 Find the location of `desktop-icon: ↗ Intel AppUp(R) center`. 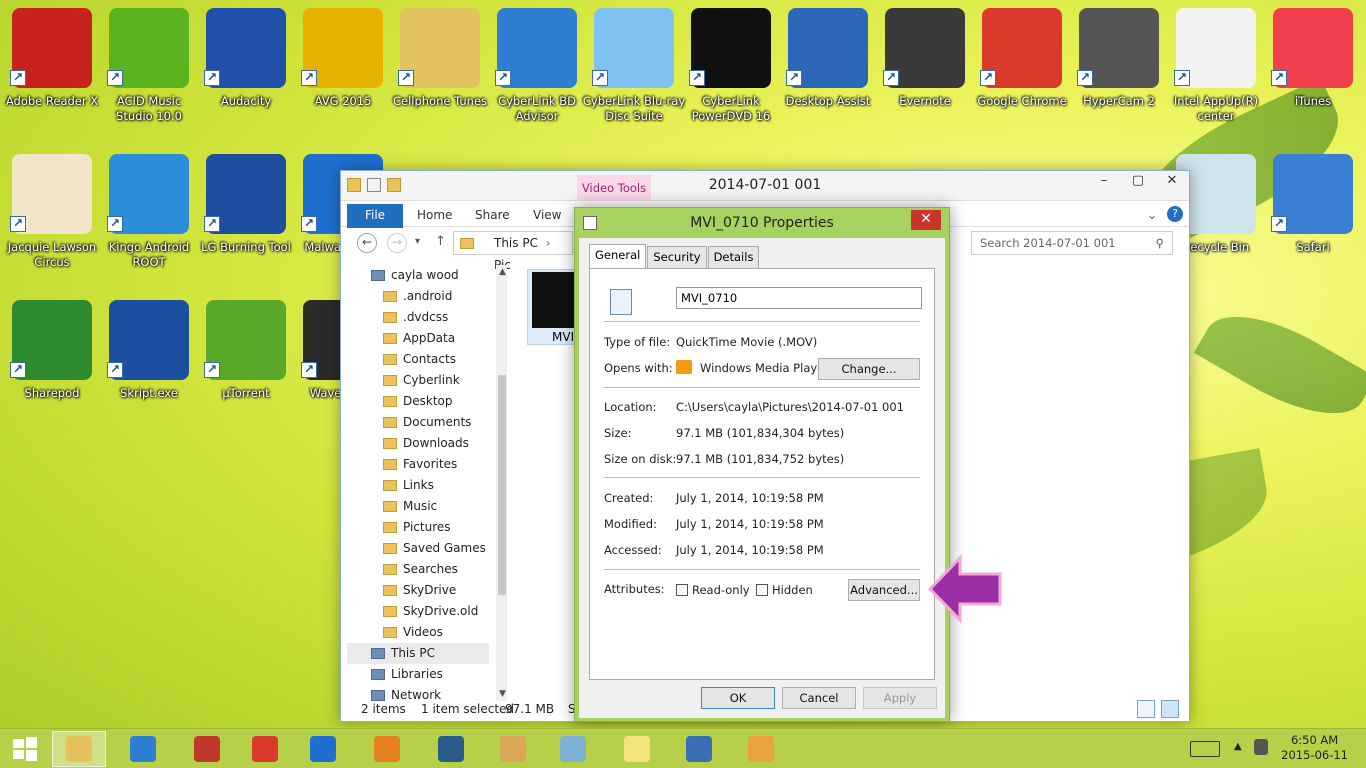

desktop-icon: ↗ Intel AppUp(R) center is located at coordinates (1216, 75).